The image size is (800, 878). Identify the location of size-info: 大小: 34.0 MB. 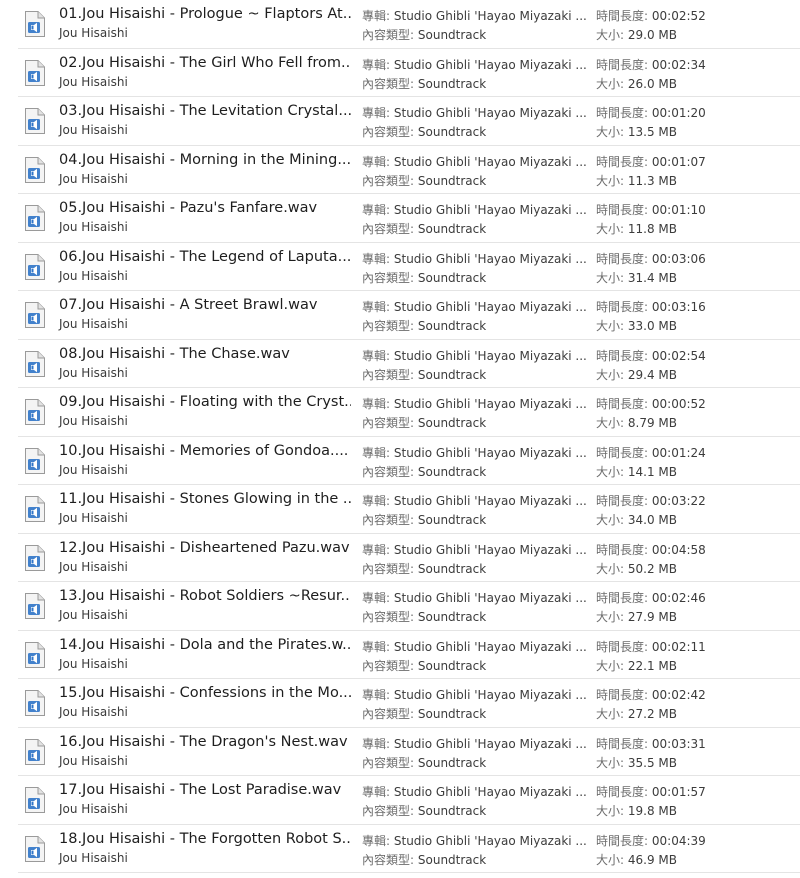
(636, 520).